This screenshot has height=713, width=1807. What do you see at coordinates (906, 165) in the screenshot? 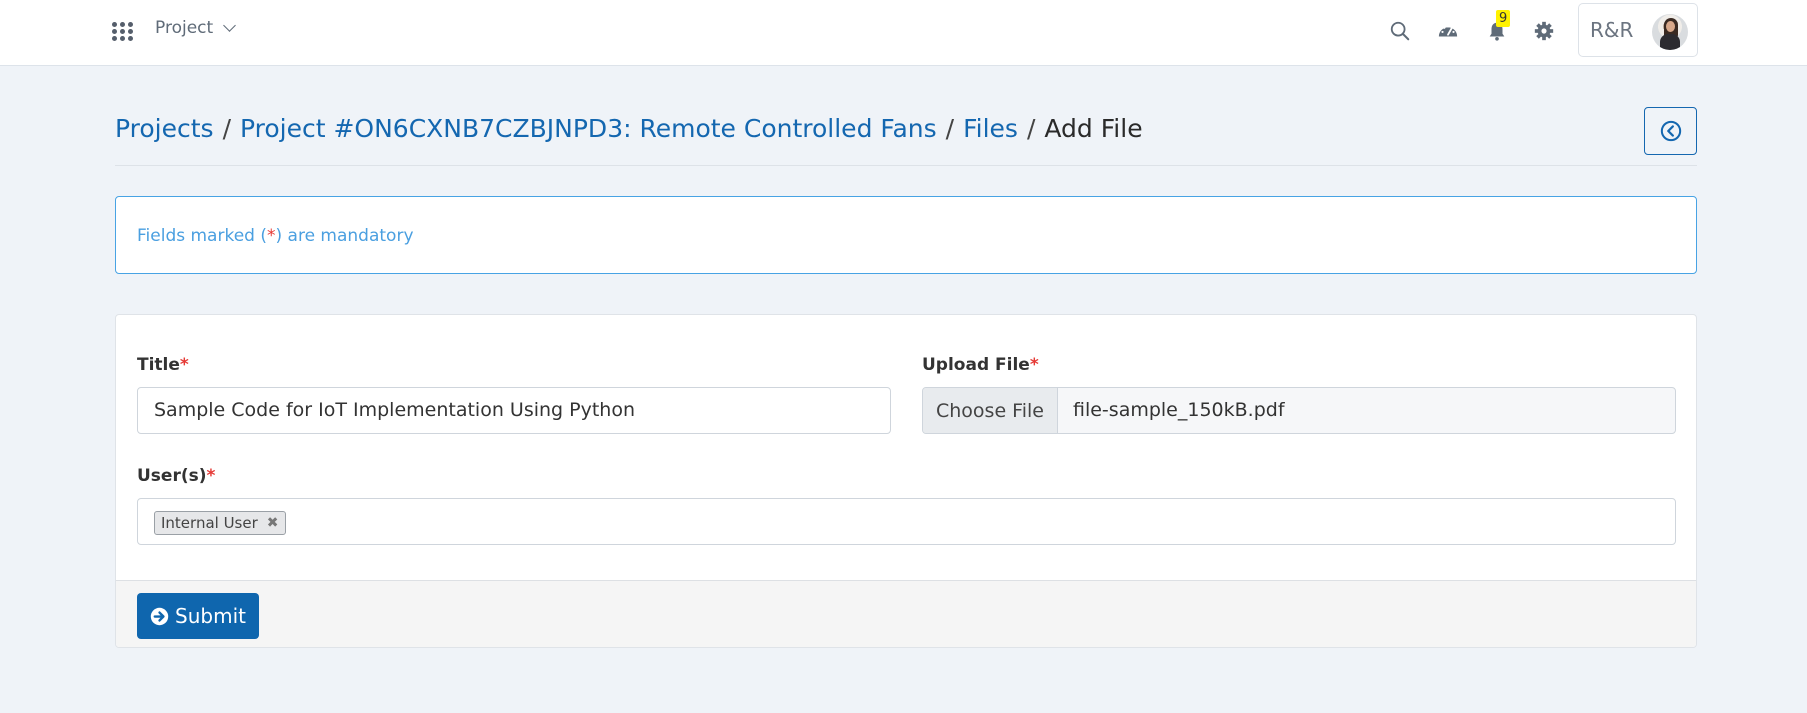
I see `header-divider` at bounding box center [906, 165].